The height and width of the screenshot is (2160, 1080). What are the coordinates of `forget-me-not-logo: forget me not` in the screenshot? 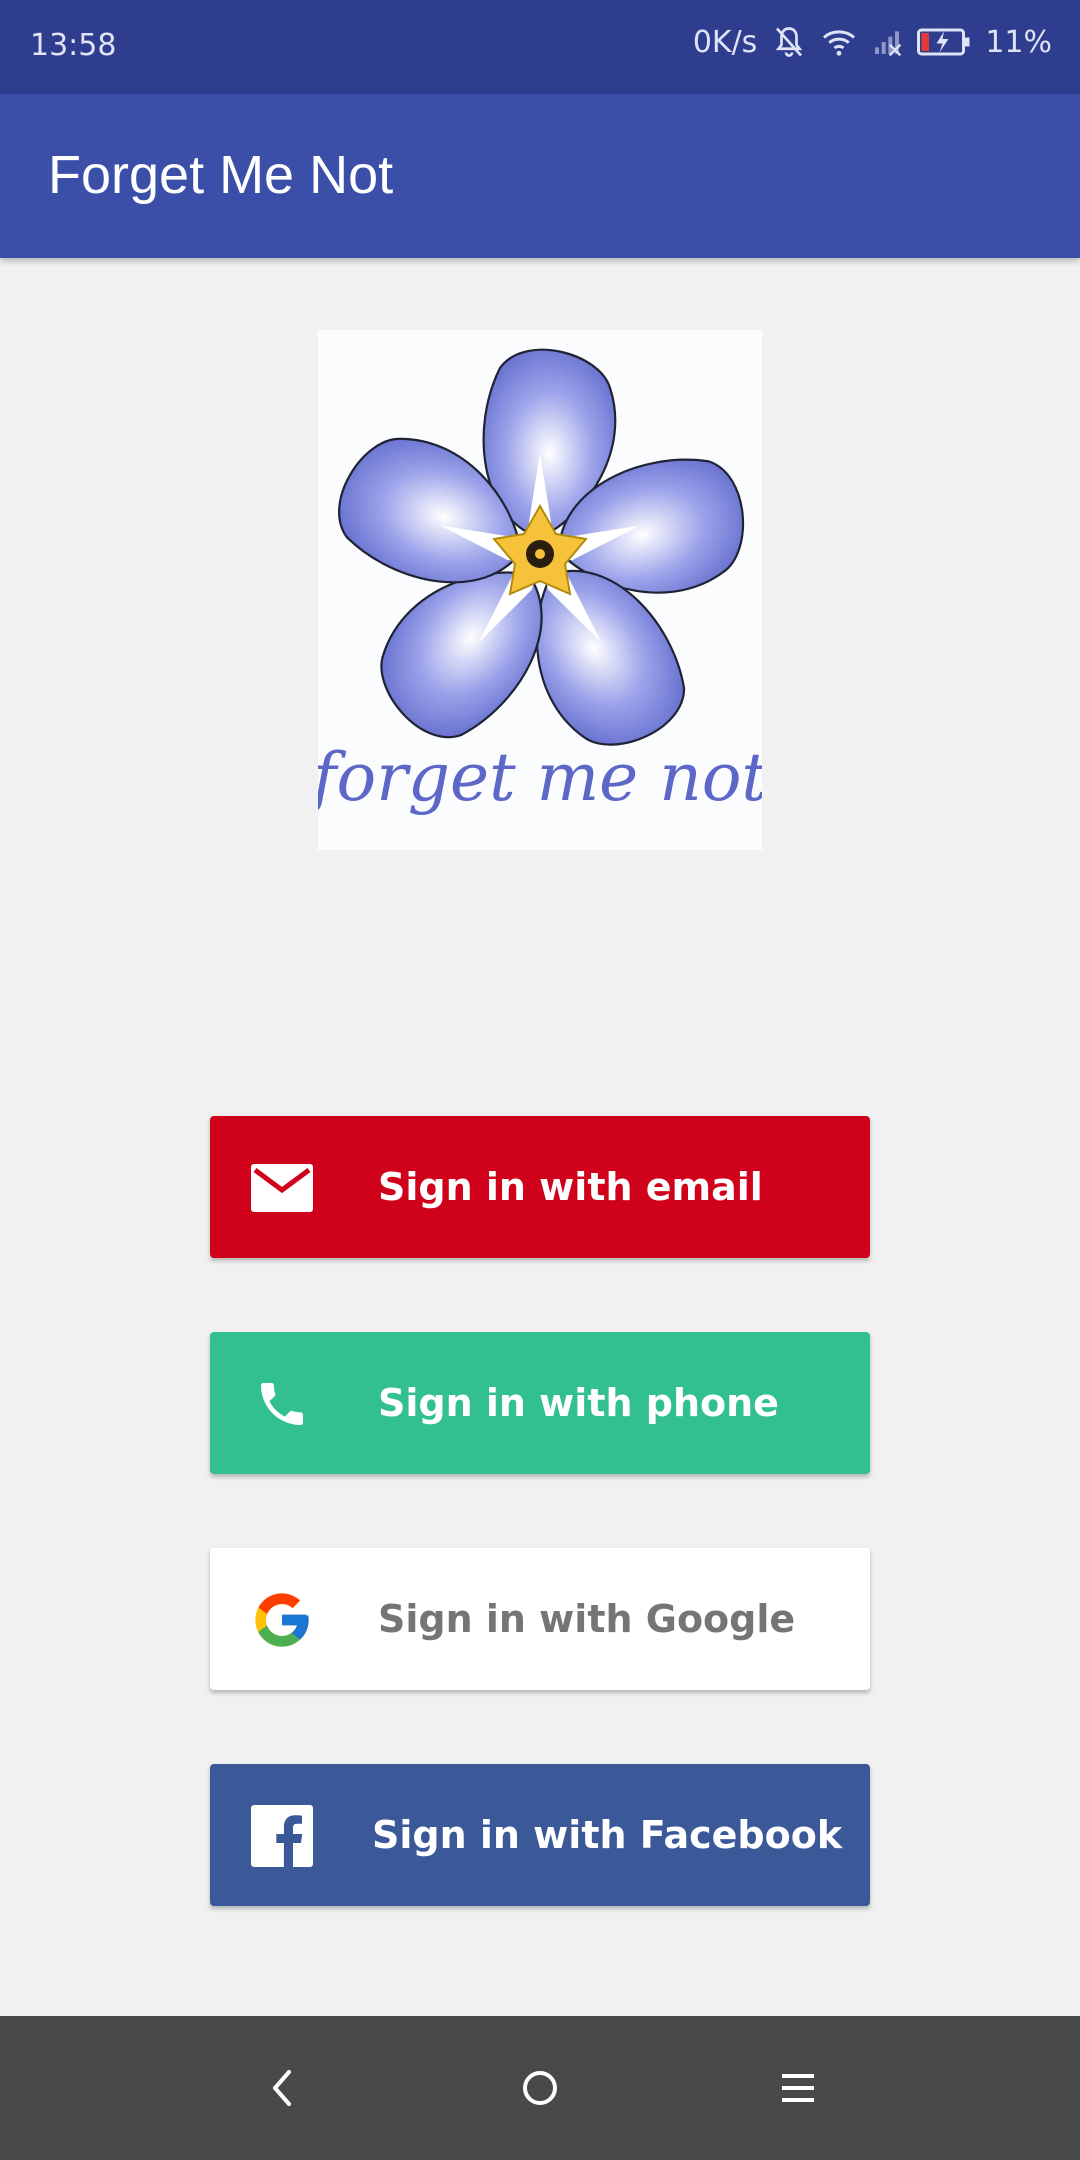 It's located at (537, 590).